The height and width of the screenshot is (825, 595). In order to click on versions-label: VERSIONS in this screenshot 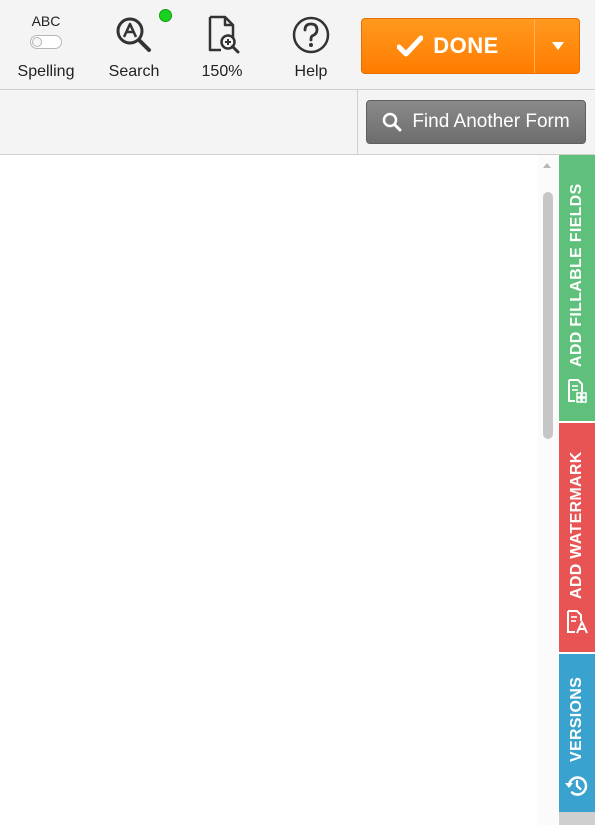, I will do `click(576, 719)`.